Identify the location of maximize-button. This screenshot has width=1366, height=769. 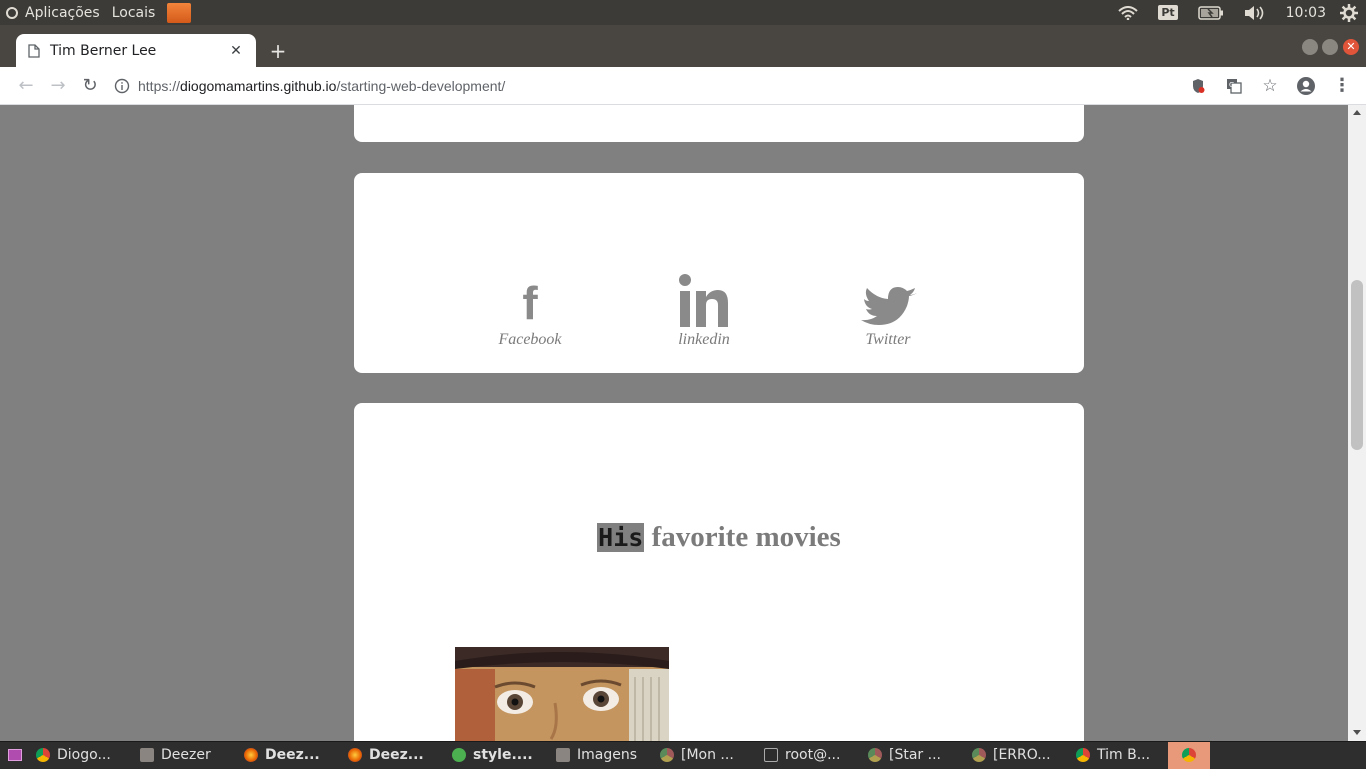
(1330, 47).